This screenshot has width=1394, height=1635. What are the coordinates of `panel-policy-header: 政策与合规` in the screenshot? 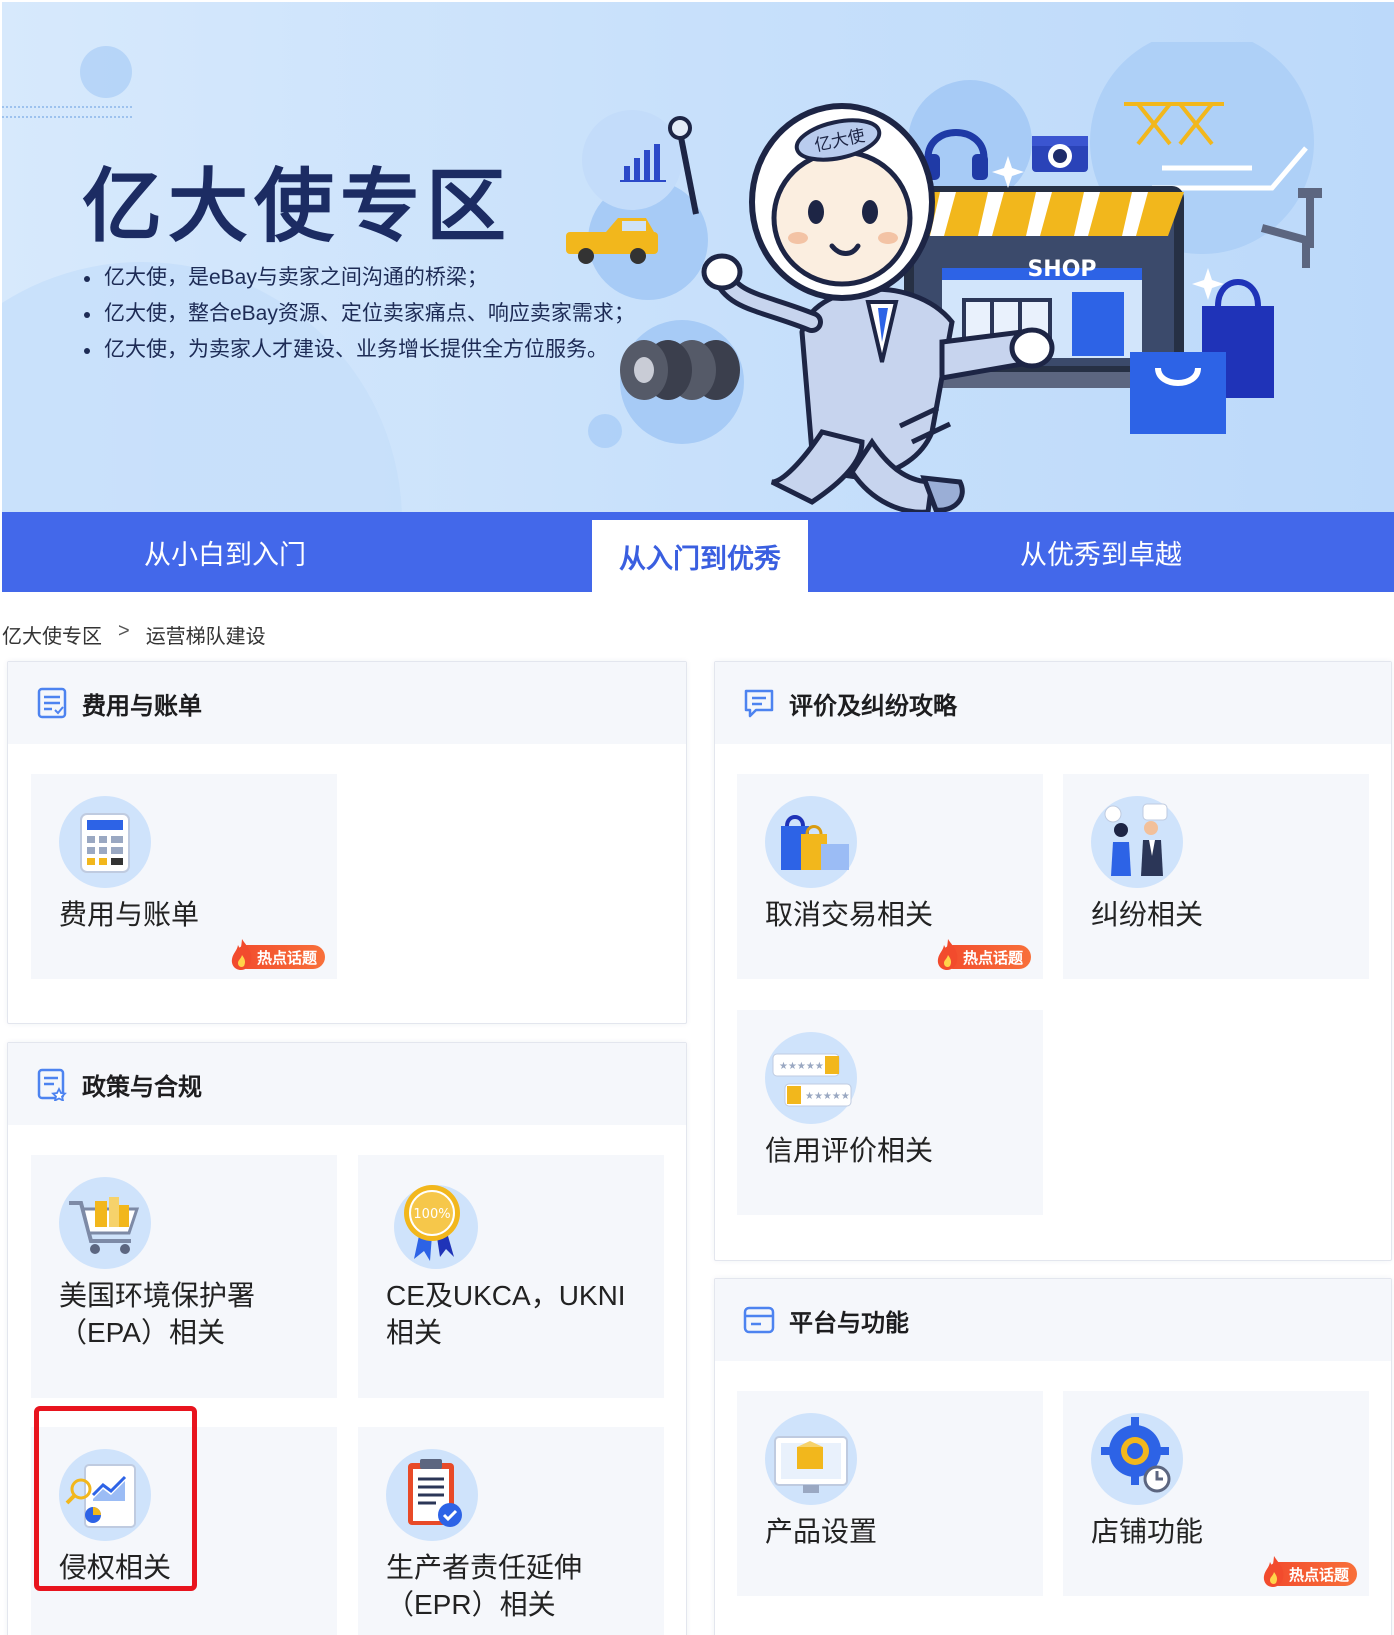 It's located at (347, 1084).